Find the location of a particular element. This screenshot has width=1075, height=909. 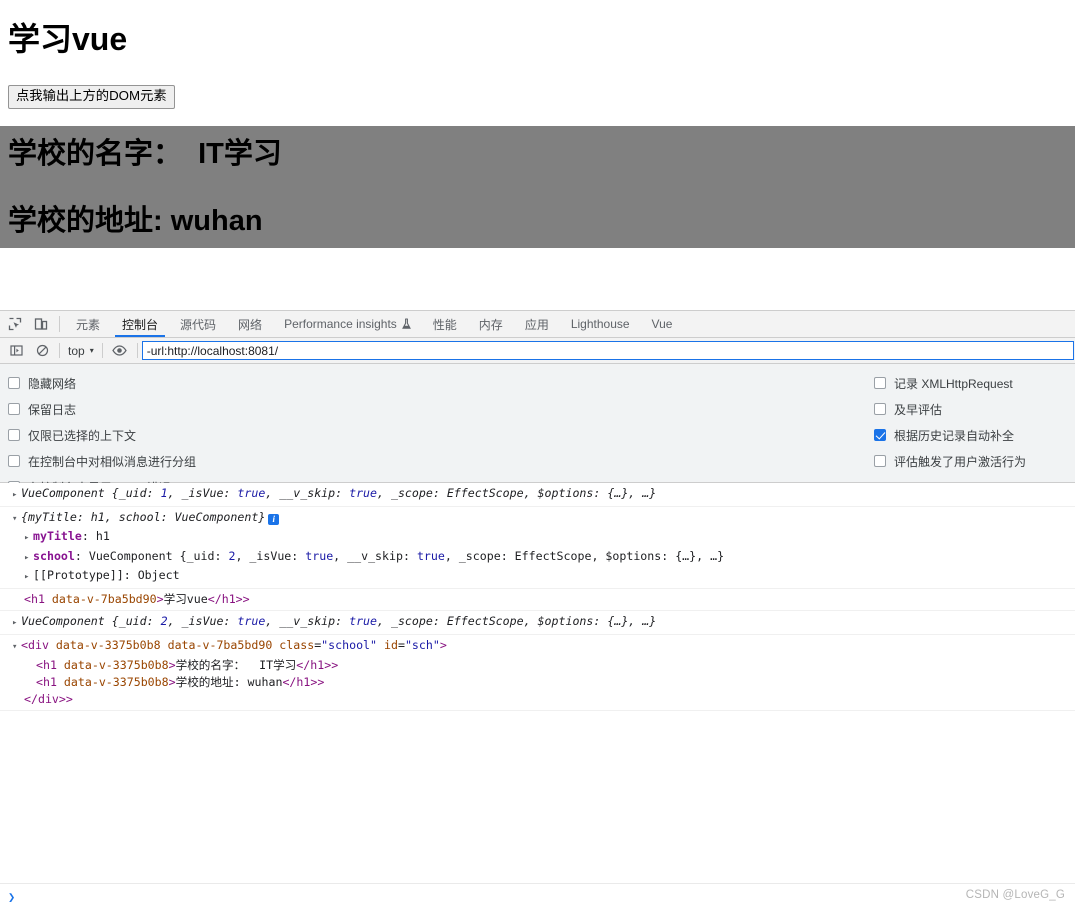

tab-sources: 源代码 is located at coordinates (198, 324).